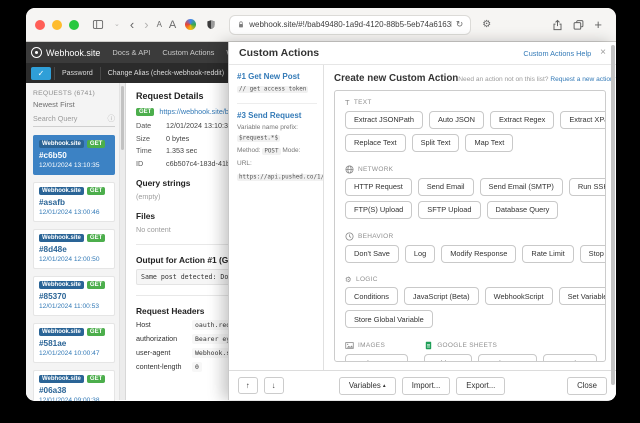 This screenshot has height=423, width=640. I want to click on action-type-button: Resize Image, so click(377, 357).